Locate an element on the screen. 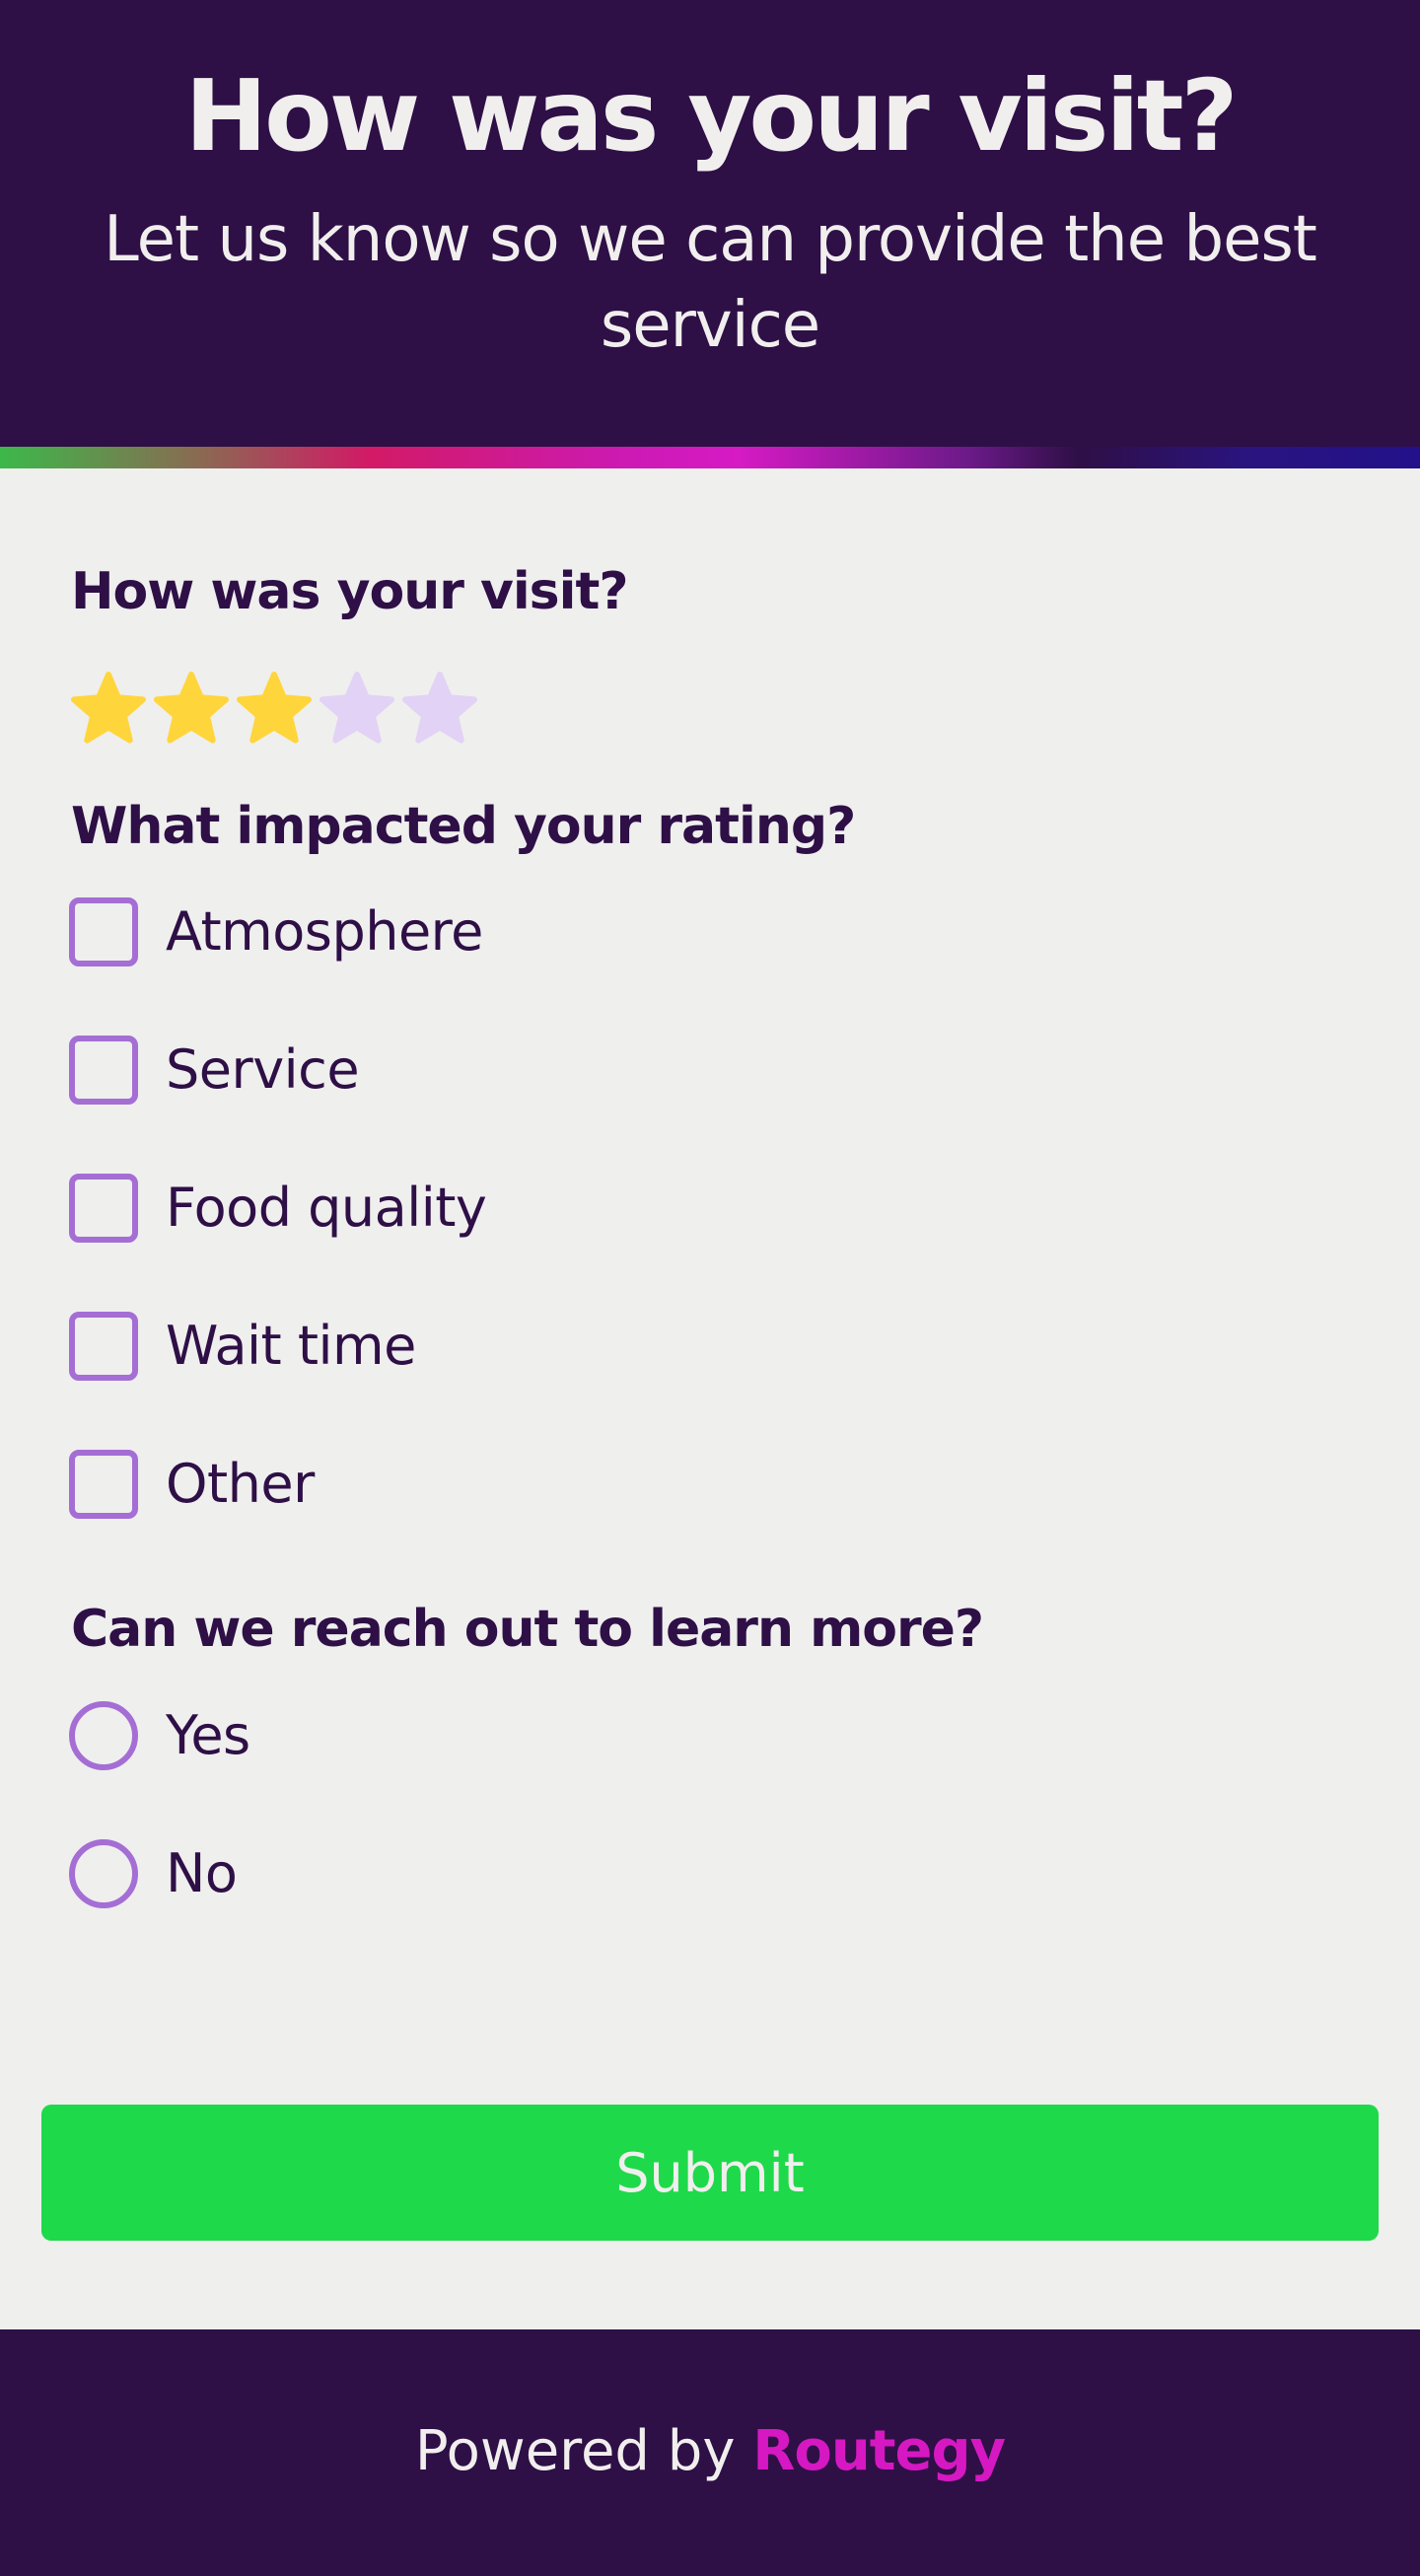 The image size is (1420, 2576). radio-option-no: No is located at coordinates (153, 1873).